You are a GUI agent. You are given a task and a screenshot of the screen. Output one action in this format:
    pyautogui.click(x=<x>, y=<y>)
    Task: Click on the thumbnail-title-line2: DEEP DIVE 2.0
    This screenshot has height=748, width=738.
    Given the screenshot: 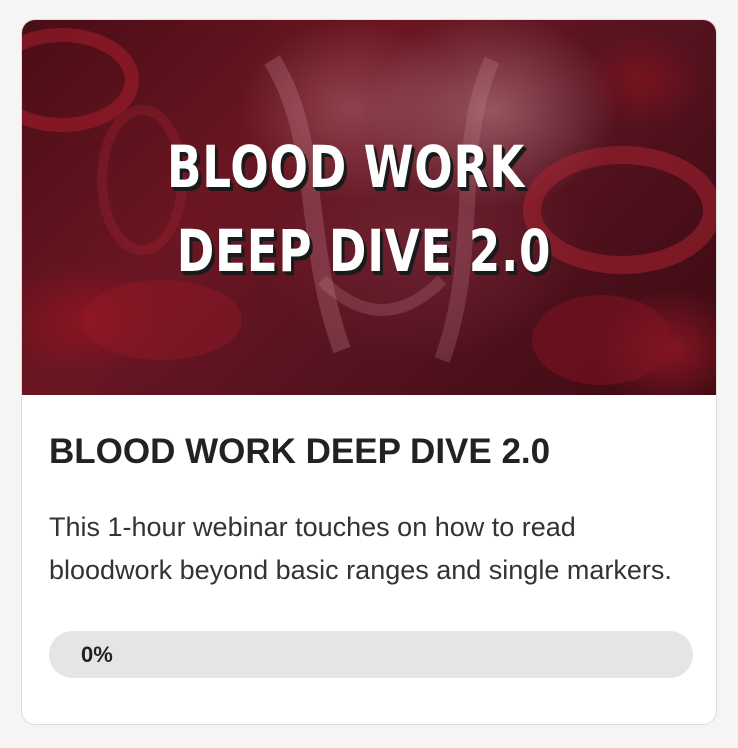 What is the action you would take?
    pyautogui.click(x=364, y=251)
    